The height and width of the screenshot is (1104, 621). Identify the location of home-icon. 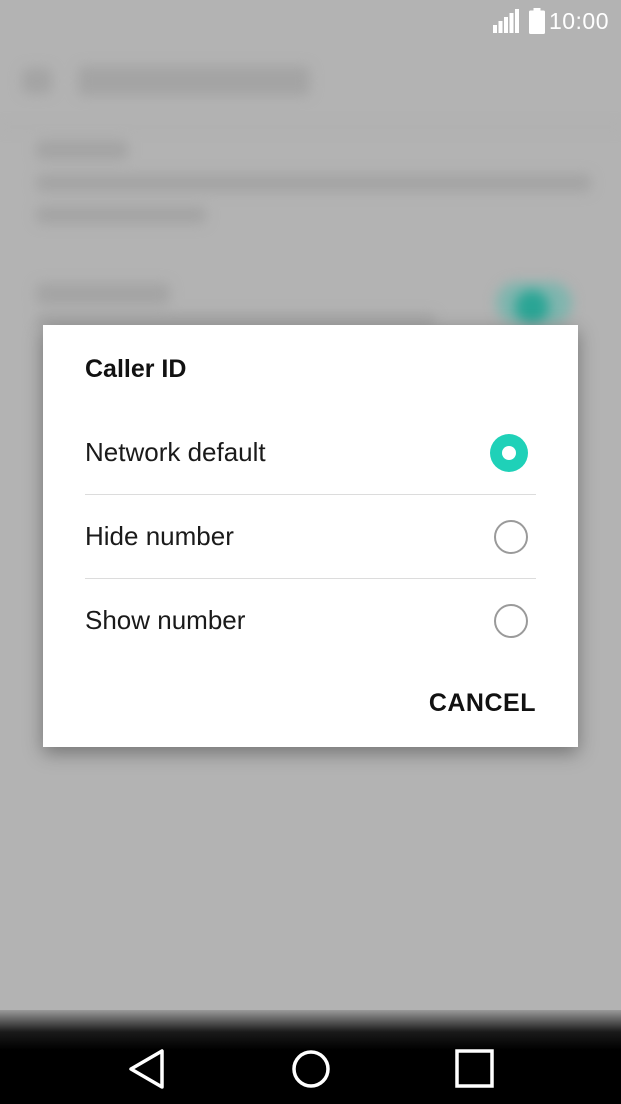
(311, 1069).